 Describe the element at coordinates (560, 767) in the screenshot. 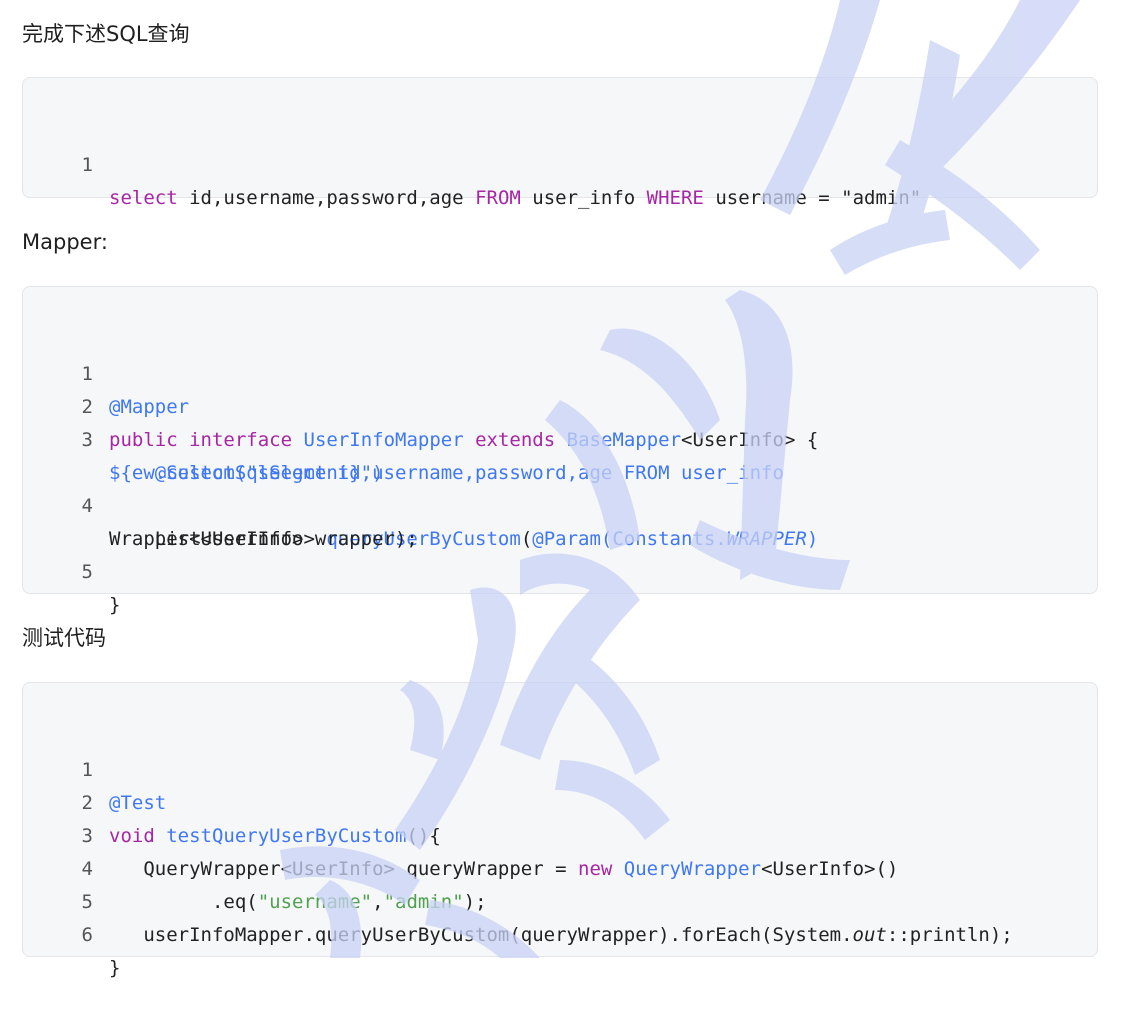

I see `code-line: 1 @Test` at that location.